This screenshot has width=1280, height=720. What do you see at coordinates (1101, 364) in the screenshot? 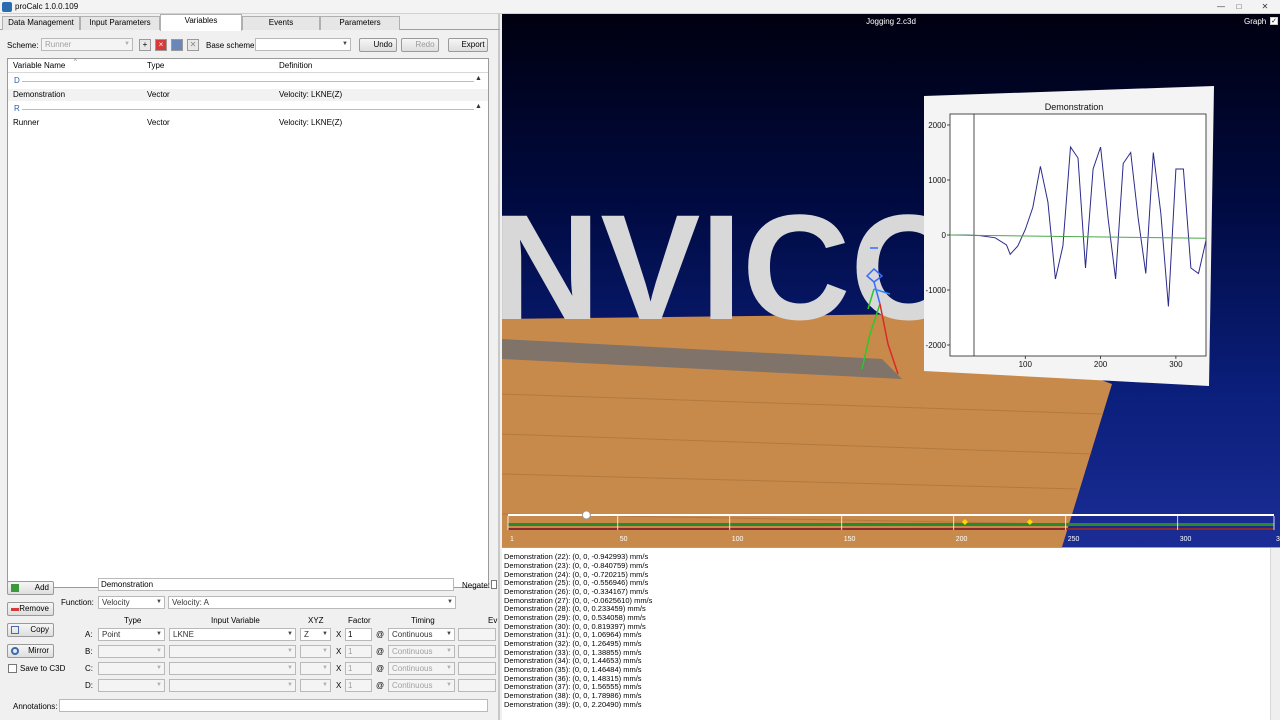
I see `x-tick-label: 200` at bounding box center [1101, 364].